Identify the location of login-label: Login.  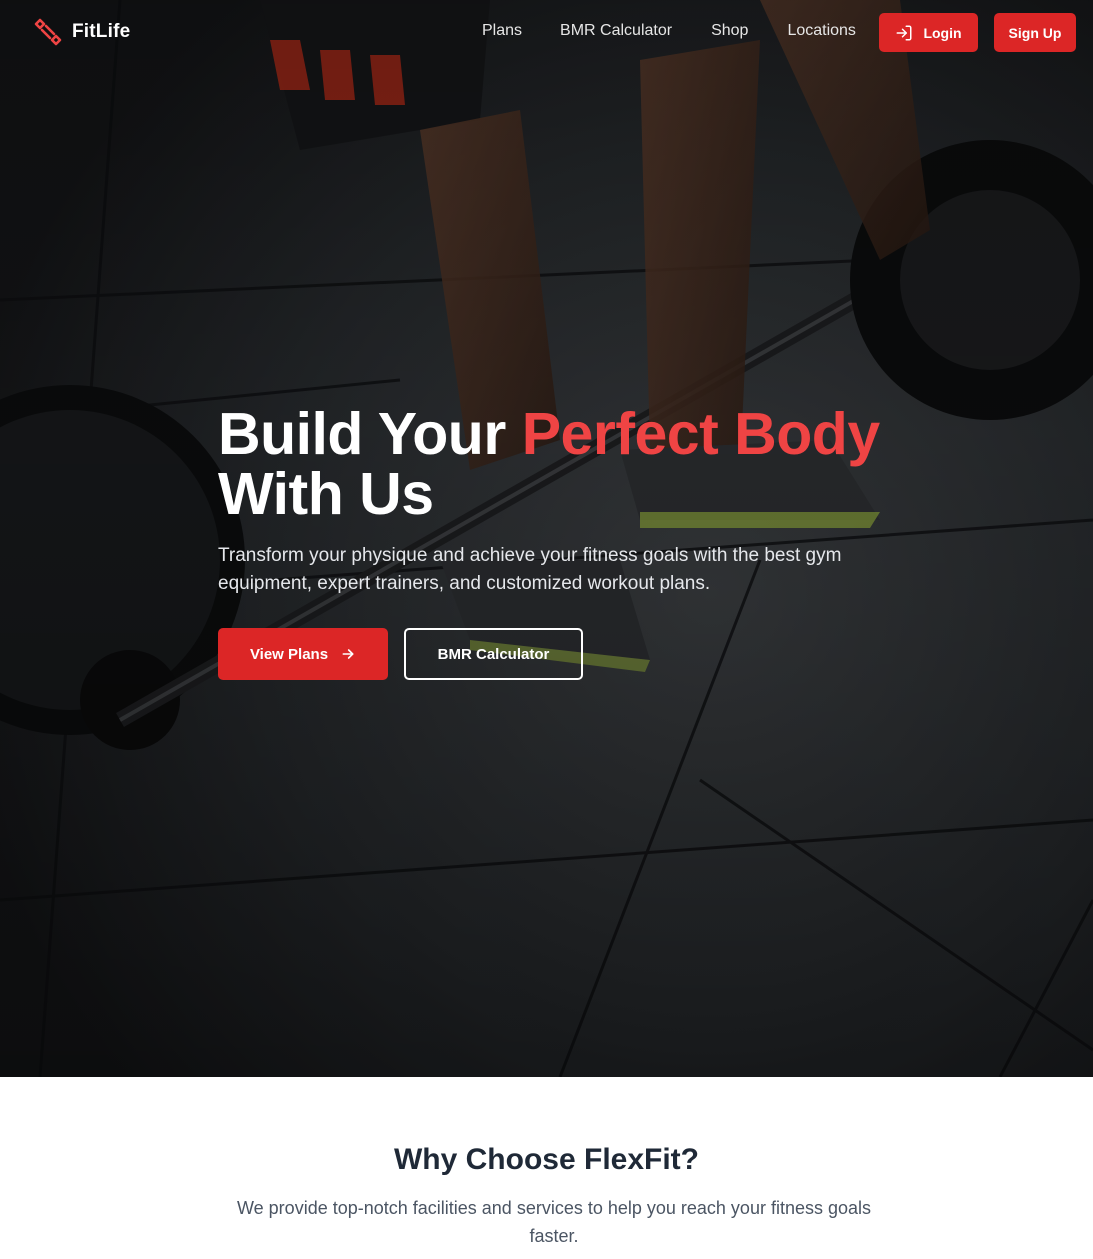
(942, 32).